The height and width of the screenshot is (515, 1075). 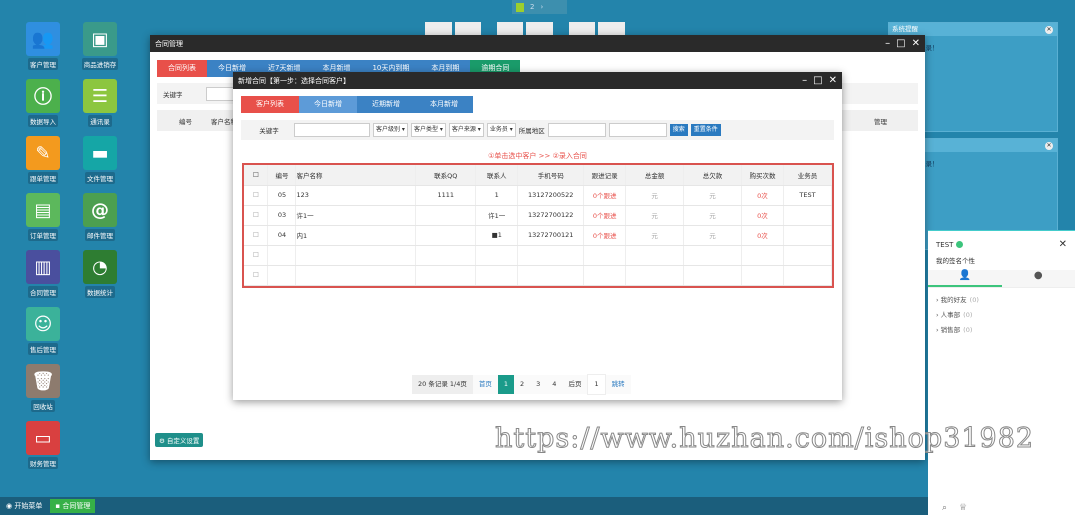 I want to click on desktop-icon: ⓘ 数据导入, so click(x=43, y=103).